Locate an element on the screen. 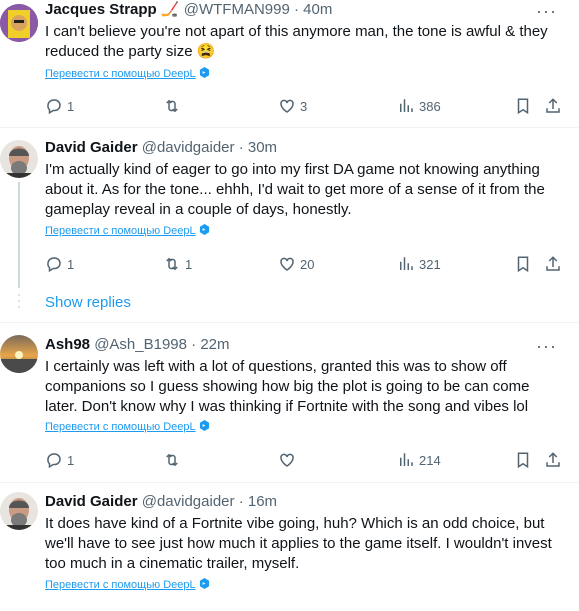  like-button: 20 is located at coordinates (296, 264).